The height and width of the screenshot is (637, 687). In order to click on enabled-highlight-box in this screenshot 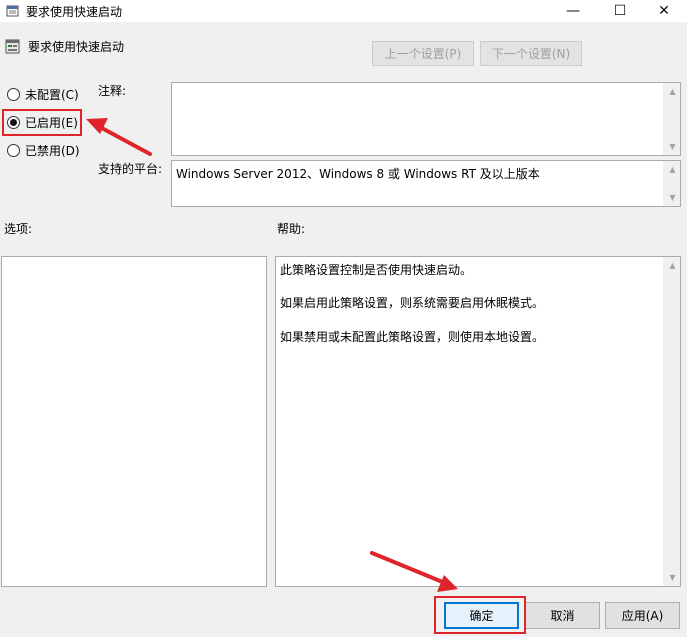, I will do `click(42, 122)`.